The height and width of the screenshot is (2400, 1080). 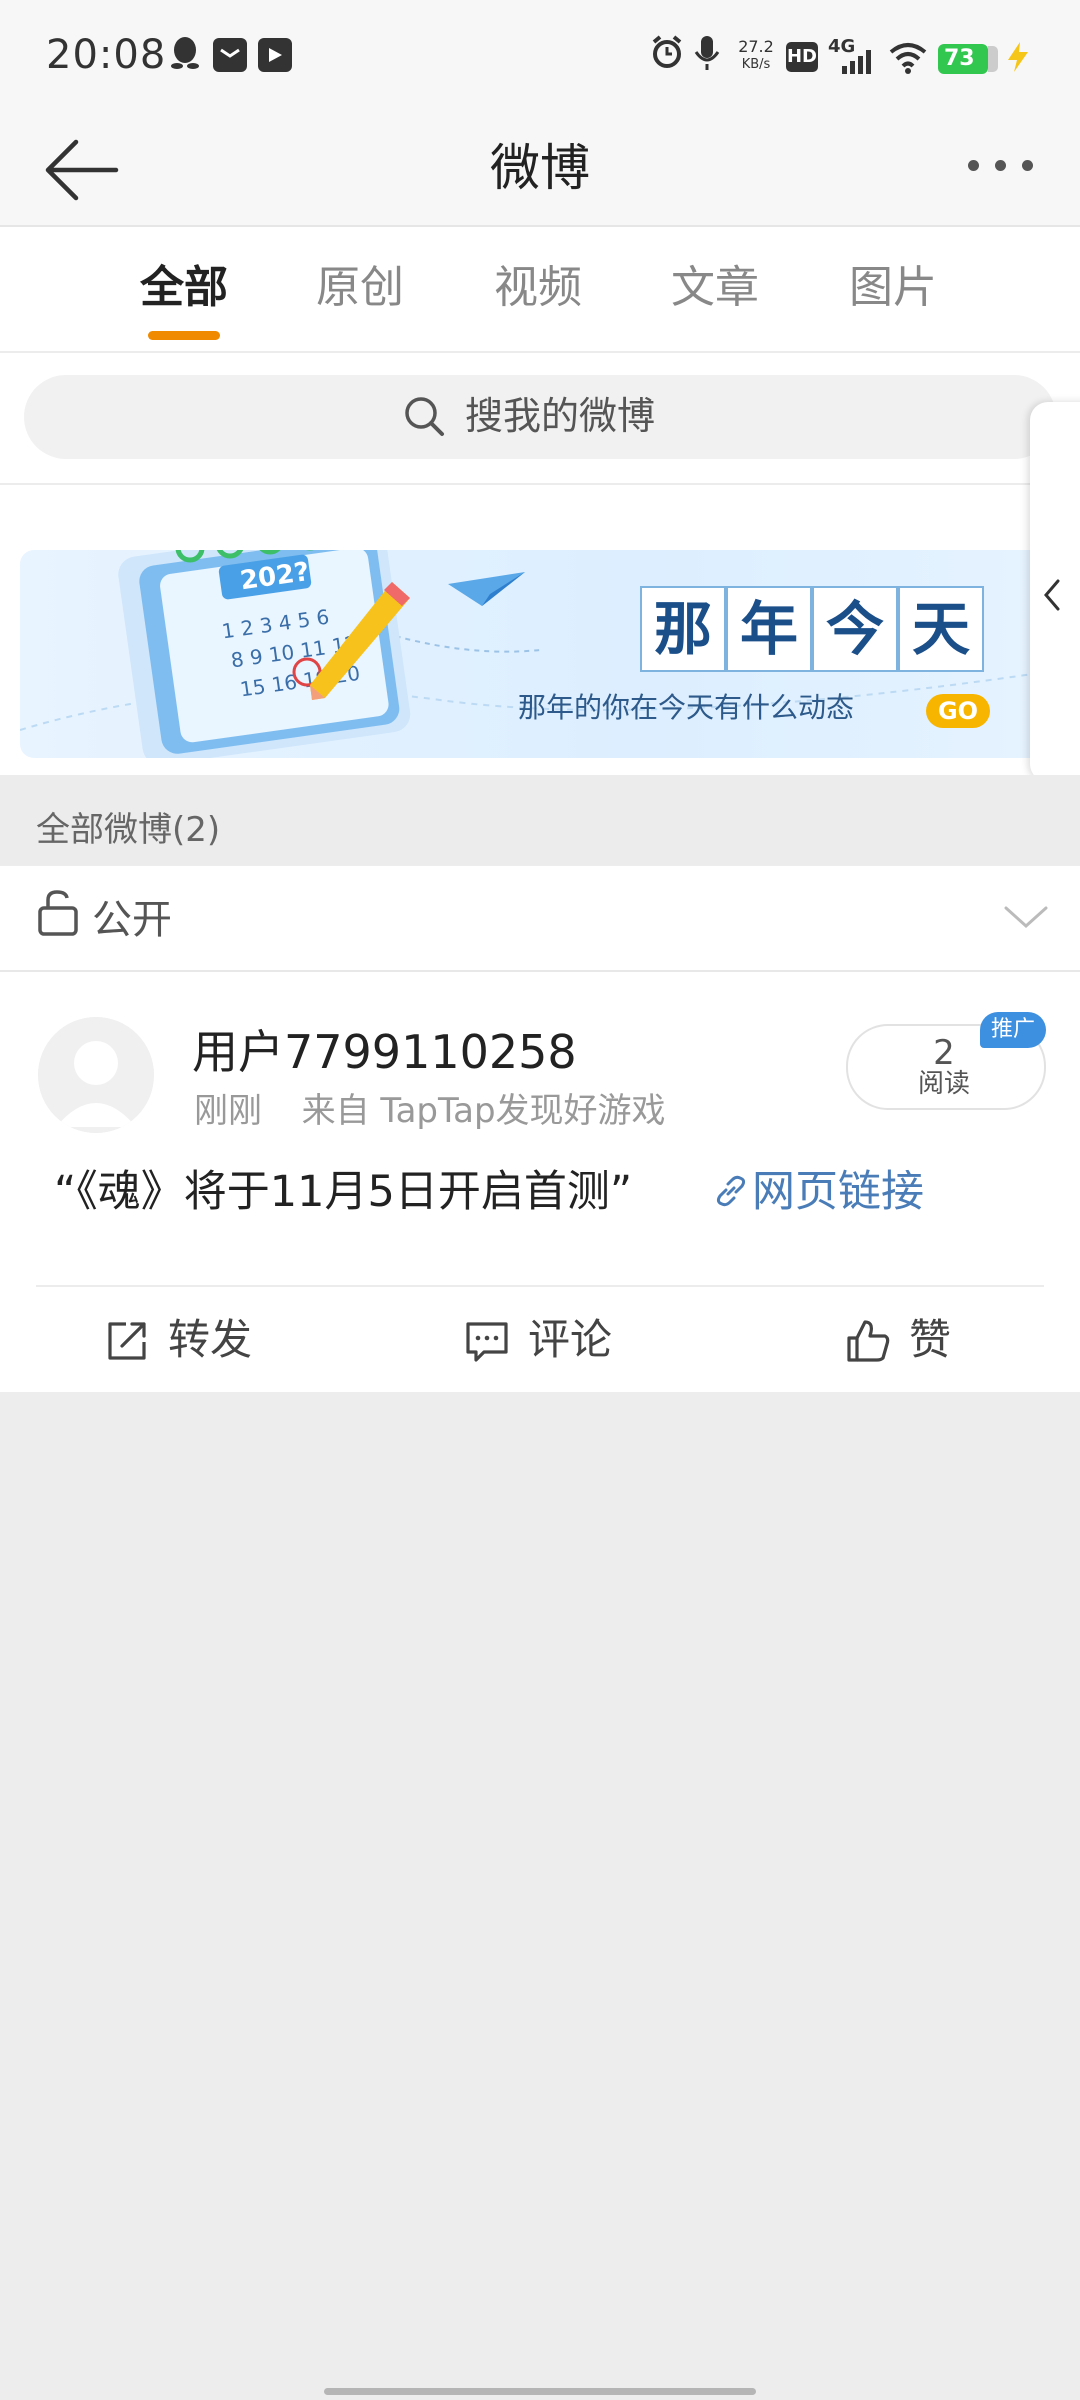 I want to click on comment-button: 评论, so click(x=559, y=1340).